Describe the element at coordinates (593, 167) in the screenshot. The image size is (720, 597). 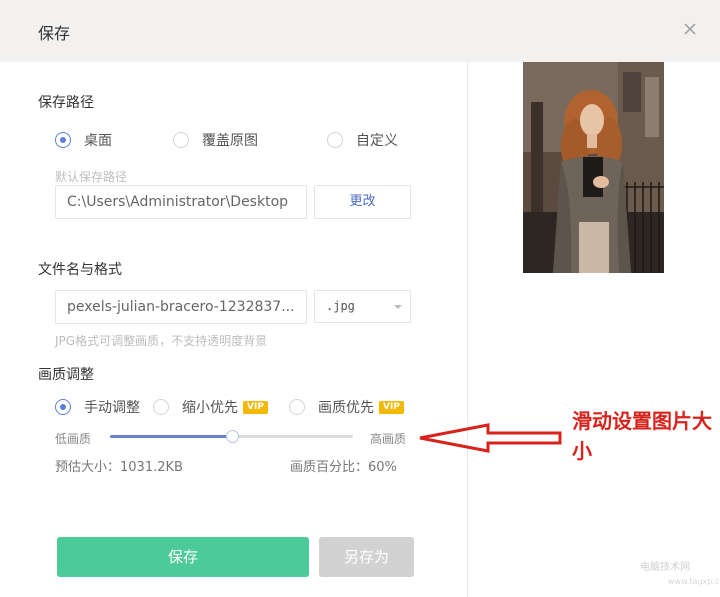
I see `preview-image` at that location.